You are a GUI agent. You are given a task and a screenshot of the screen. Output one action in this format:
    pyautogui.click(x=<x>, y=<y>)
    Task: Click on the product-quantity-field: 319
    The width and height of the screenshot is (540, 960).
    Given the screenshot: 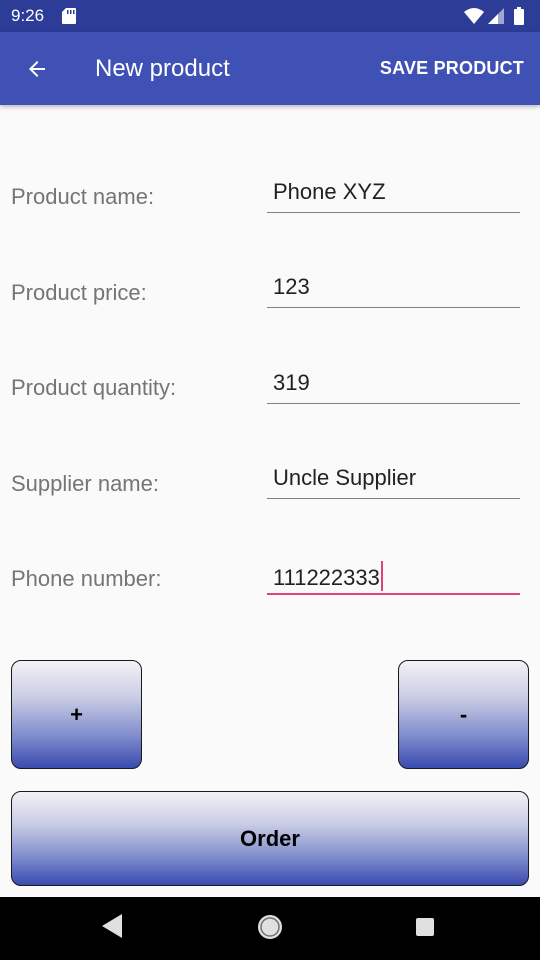 What is the action you would take?
    pyautogui.click(x=393, y=384)
    